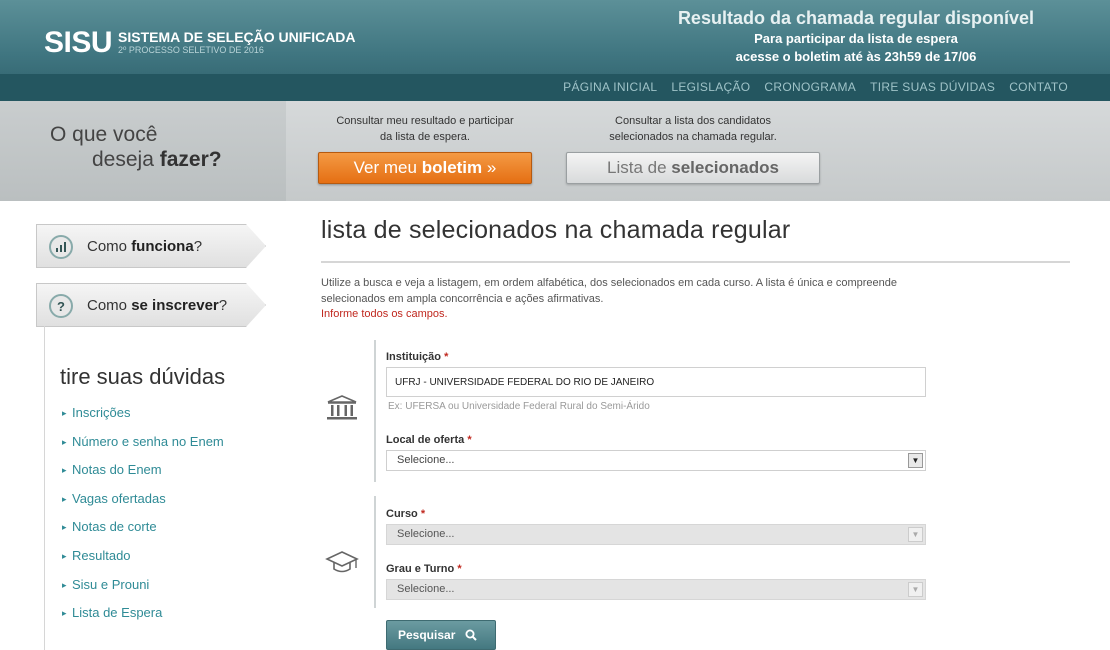 Image resolution: width=1110 pixels, height=650 pixels. What do you see at coordinates (1038, 87) in the screenshot?
I see `nav-item-contact: CONTATO` at bounding box center [1038, 87].